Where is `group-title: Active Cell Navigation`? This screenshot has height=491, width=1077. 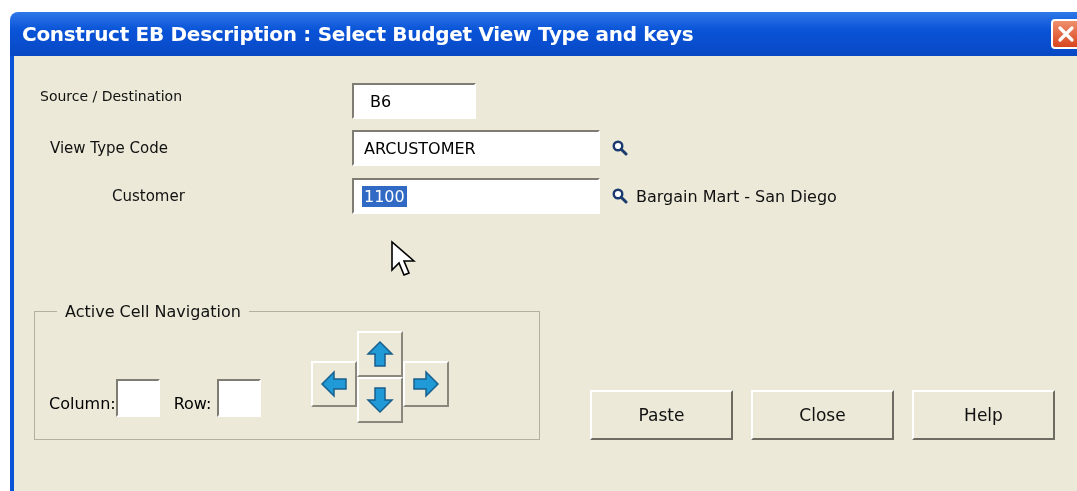 group-title: Active Cell Navigation is located at coordinates (153, 311).